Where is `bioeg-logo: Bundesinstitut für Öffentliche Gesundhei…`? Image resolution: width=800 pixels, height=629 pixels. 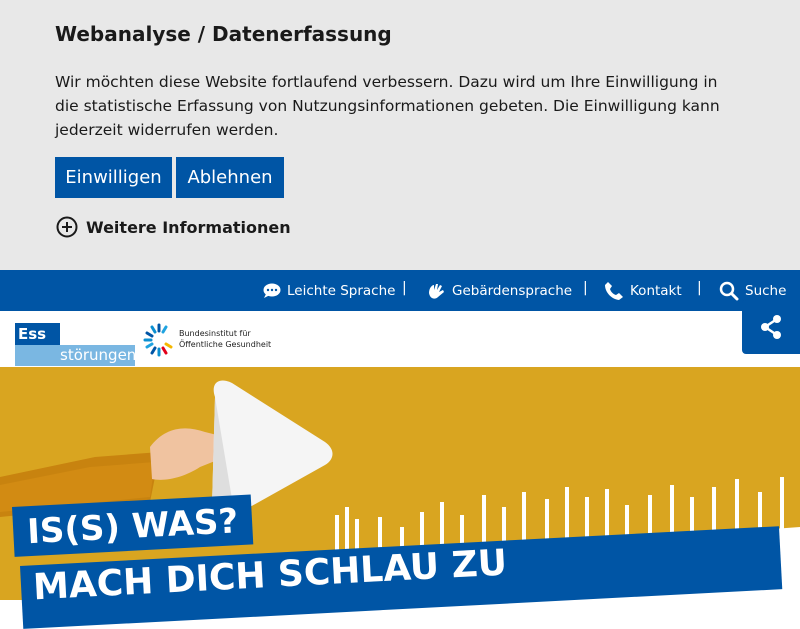 bioeg-logo: Bundesinstitut für Öffentliche Gesundhei… is located at coordinates (213, 341).